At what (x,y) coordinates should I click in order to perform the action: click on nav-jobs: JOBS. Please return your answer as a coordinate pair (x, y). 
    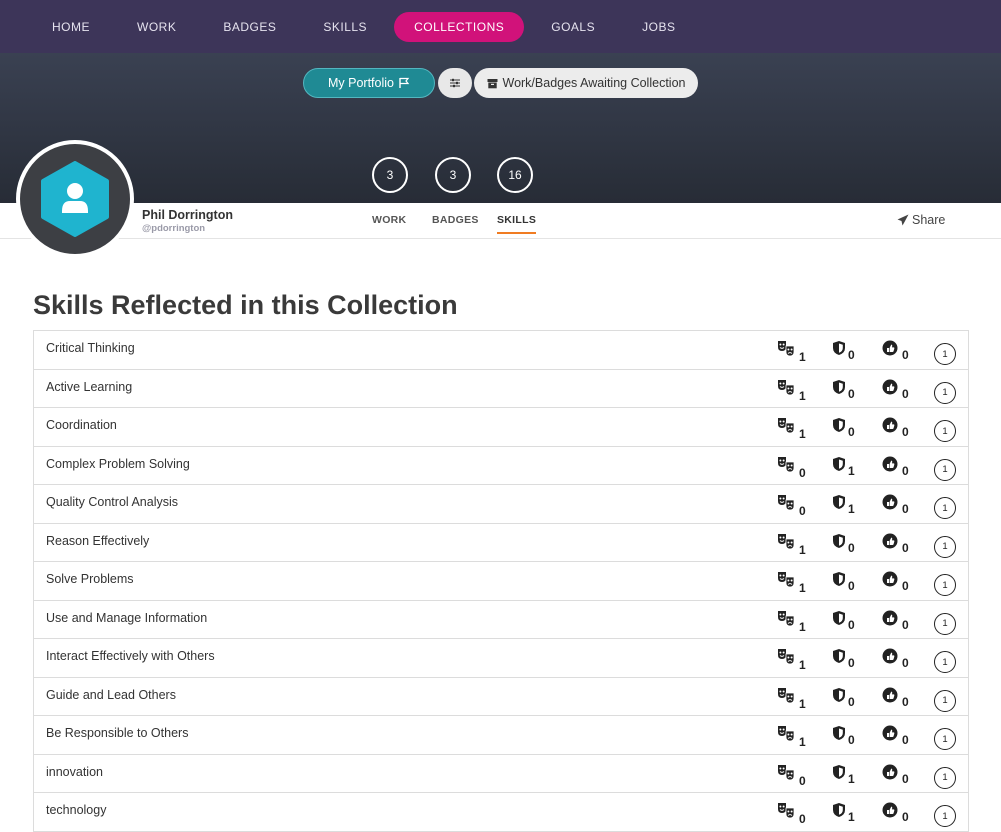
    Looking at the image, I should click on (658, 27).